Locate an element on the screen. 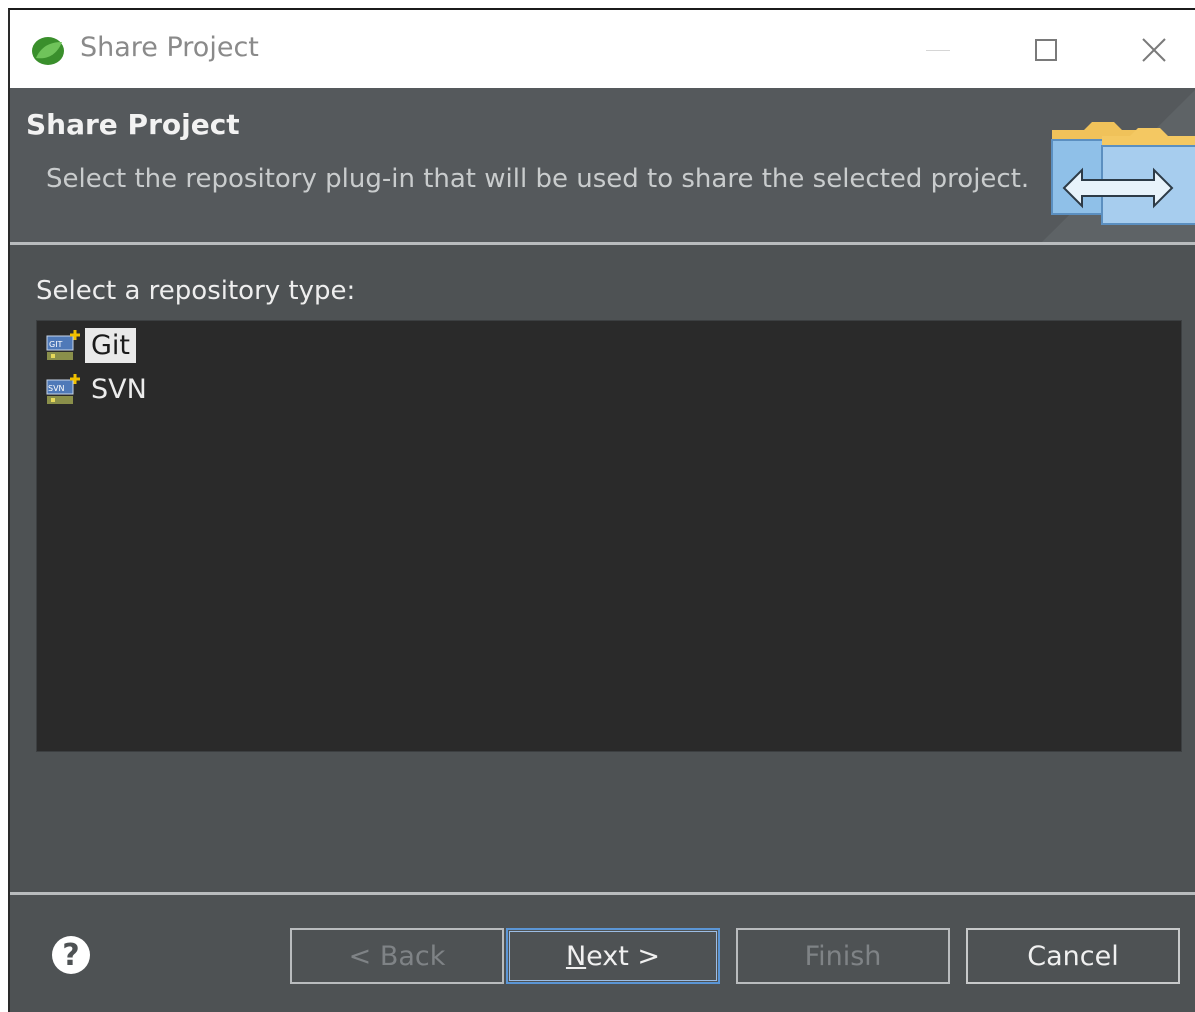 The image size is (1195, 1012). minimize-icon is located at coordinates (938, 50).